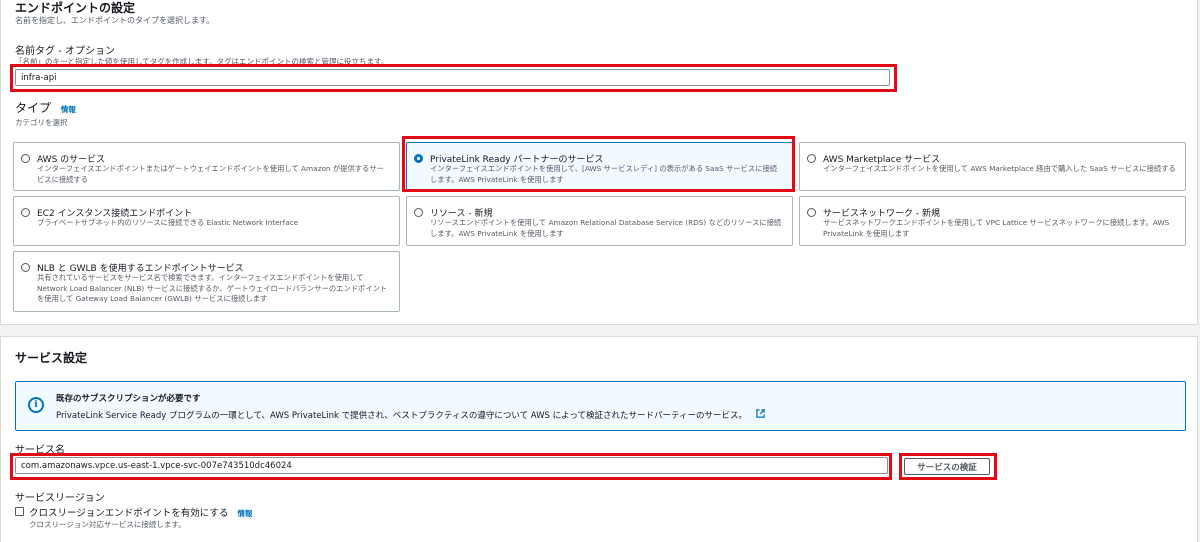 This screenshot has height=542, width=1200. Describe the element at coordinates (36, 405) in the screenshot. I see `info-circle-icon: i` at that location.